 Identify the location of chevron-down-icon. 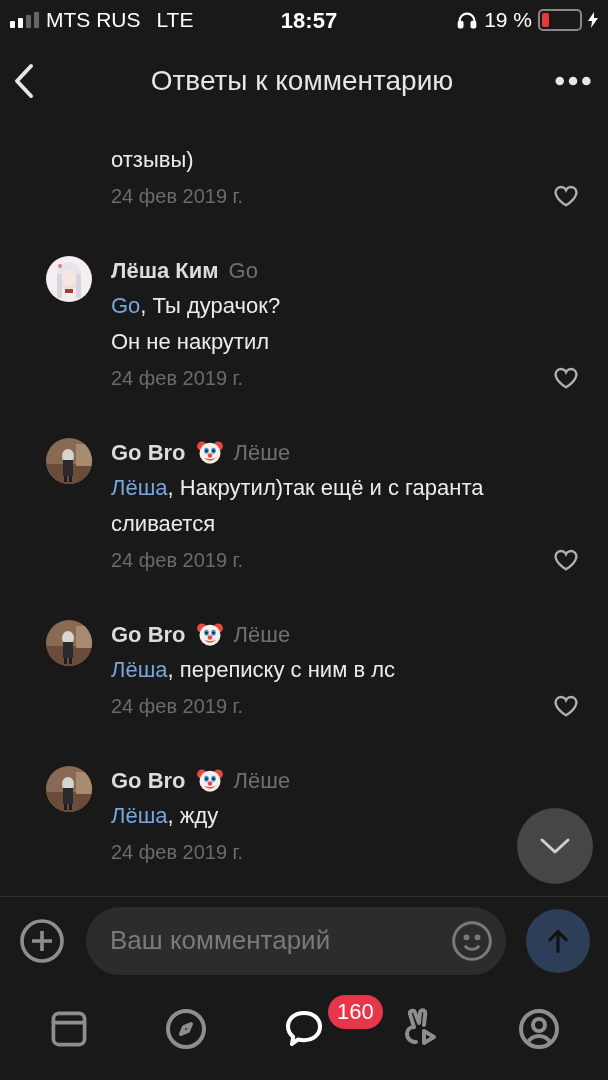
(555, 846).